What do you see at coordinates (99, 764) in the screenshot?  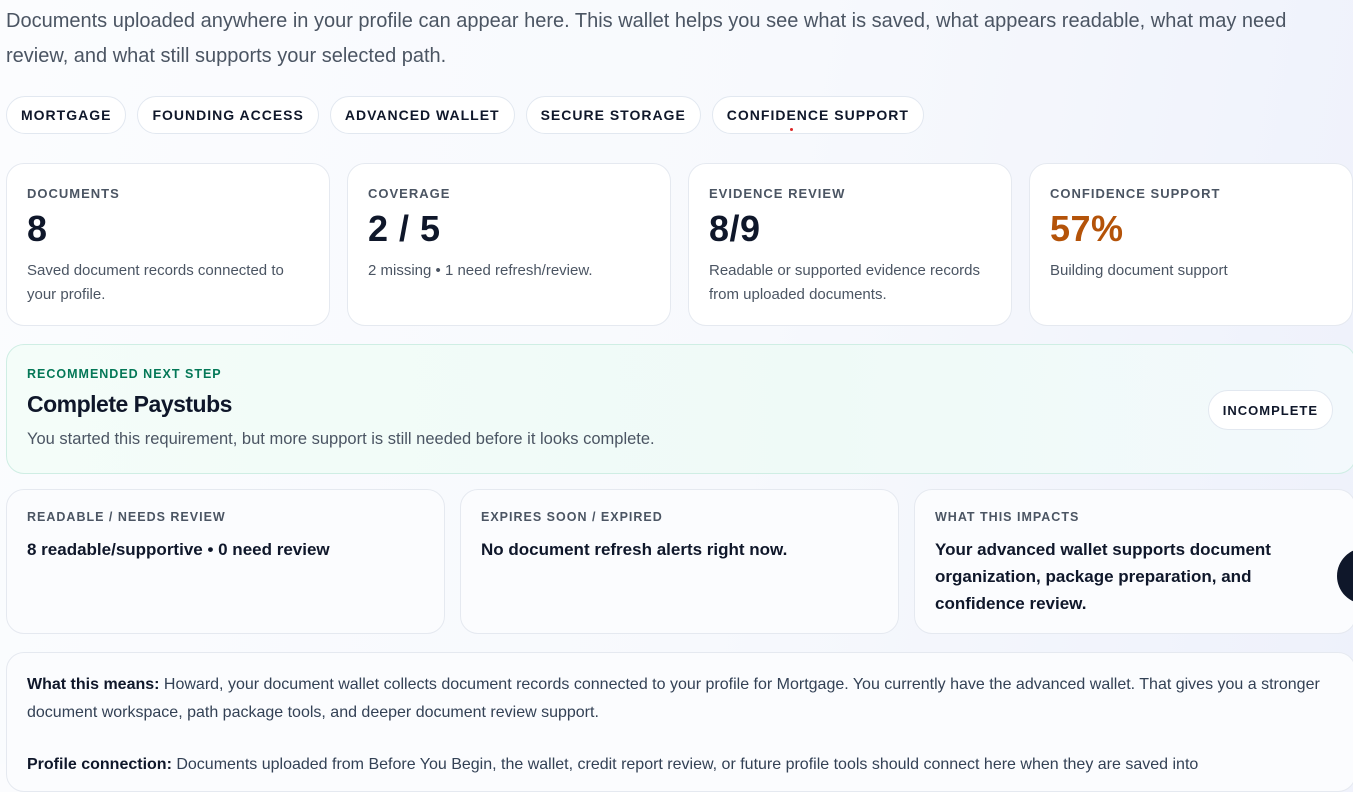 I see `profile-connection-heading: Profile connection:` at bounding box center [99, 764].